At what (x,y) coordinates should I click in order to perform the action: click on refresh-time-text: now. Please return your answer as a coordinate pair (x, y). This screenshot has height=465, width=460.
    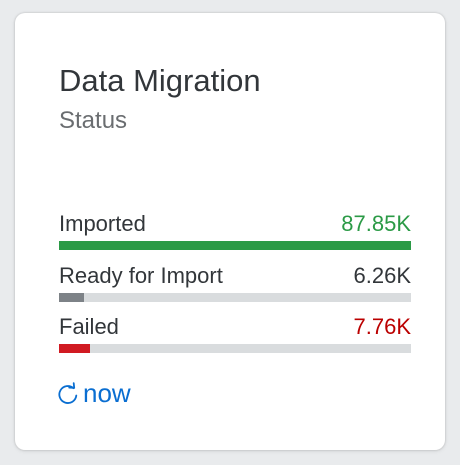
    Looking at the image, I should click on (107, 393).